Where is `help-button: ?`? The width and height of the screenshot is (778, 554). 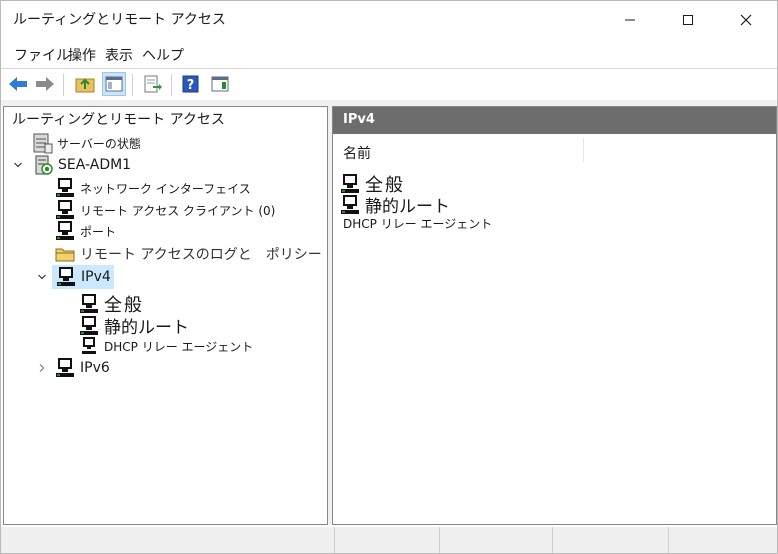
help-button: ? is located at coordinates (191, 84).